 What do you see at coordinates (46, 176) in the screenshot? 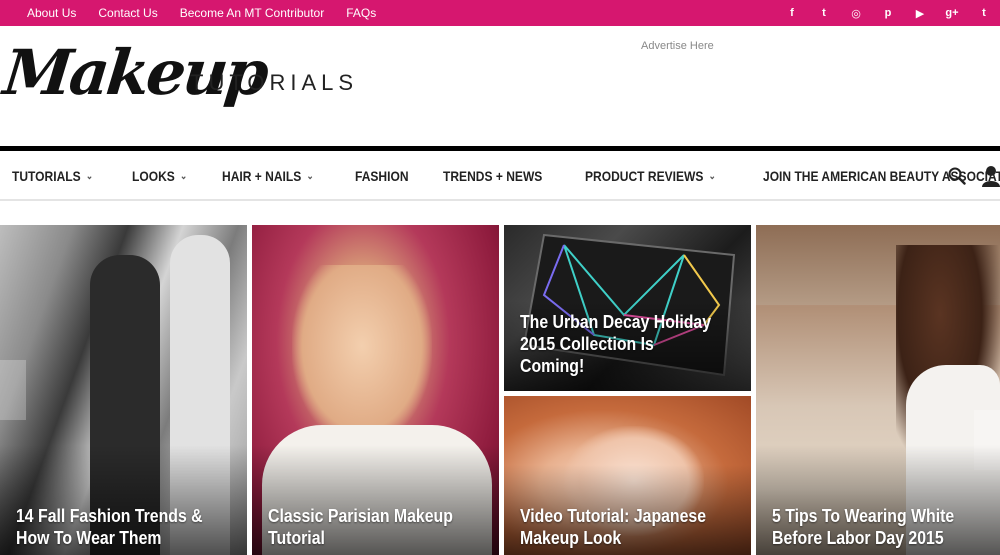
I see `nav-item-label: TUTORIALS` at bounding box center [46, 176].